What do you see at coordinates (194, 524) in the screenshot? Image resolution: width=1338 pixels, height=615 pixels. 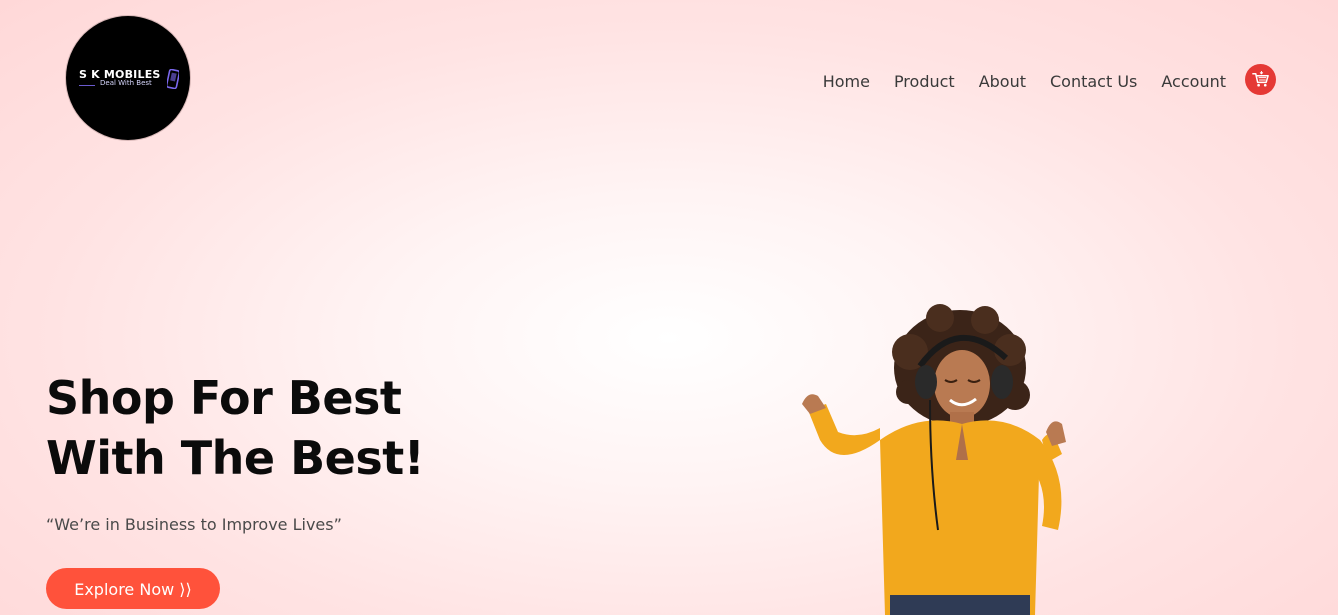 I see `hero-quote: “We’re in Business to Improve Lives”` at bounding box center [194, 524].